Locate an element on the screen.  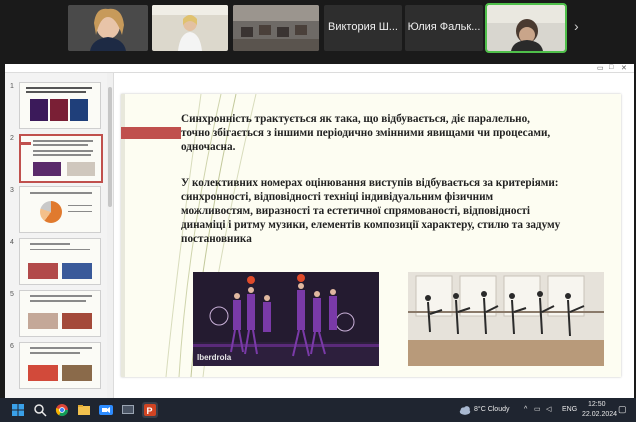
gymnastics-photo: Iberdrola is located at coordinates (286, 319).